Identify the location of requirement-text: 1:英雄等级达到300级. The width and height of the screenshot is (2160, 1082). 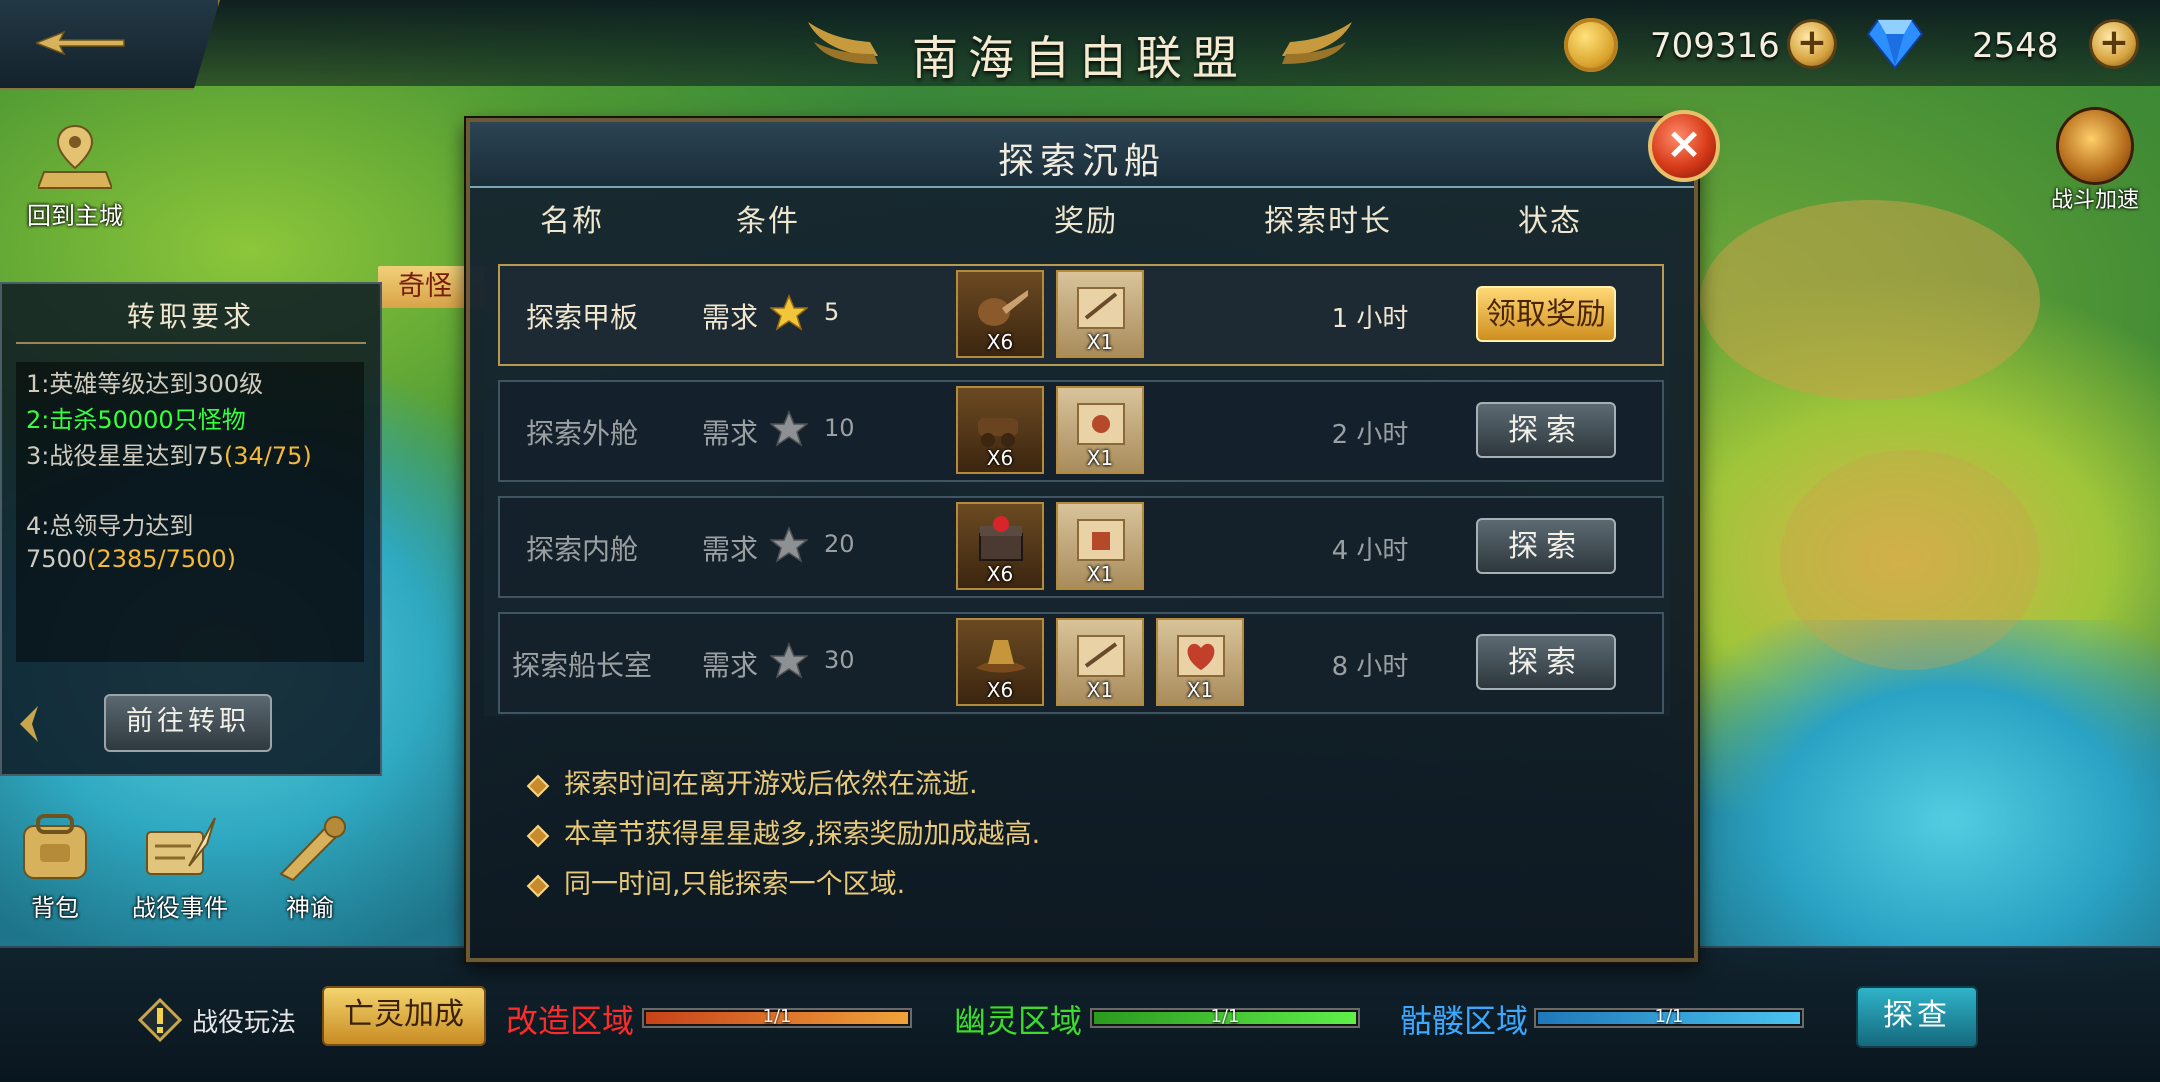
(145, 384).